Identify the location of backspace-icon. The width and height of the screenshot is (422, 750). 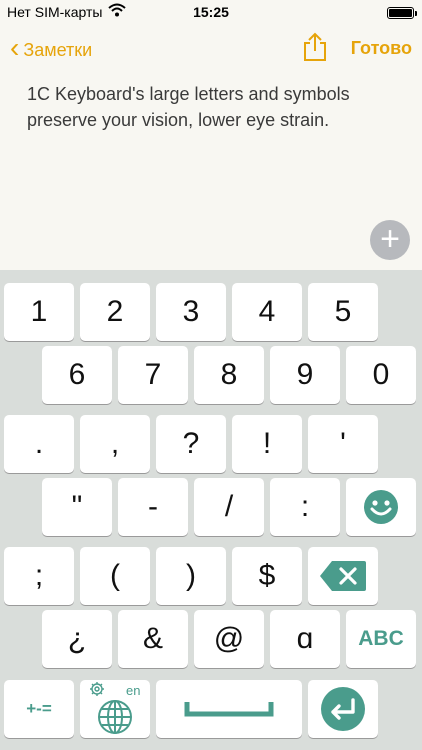
(343, 576).